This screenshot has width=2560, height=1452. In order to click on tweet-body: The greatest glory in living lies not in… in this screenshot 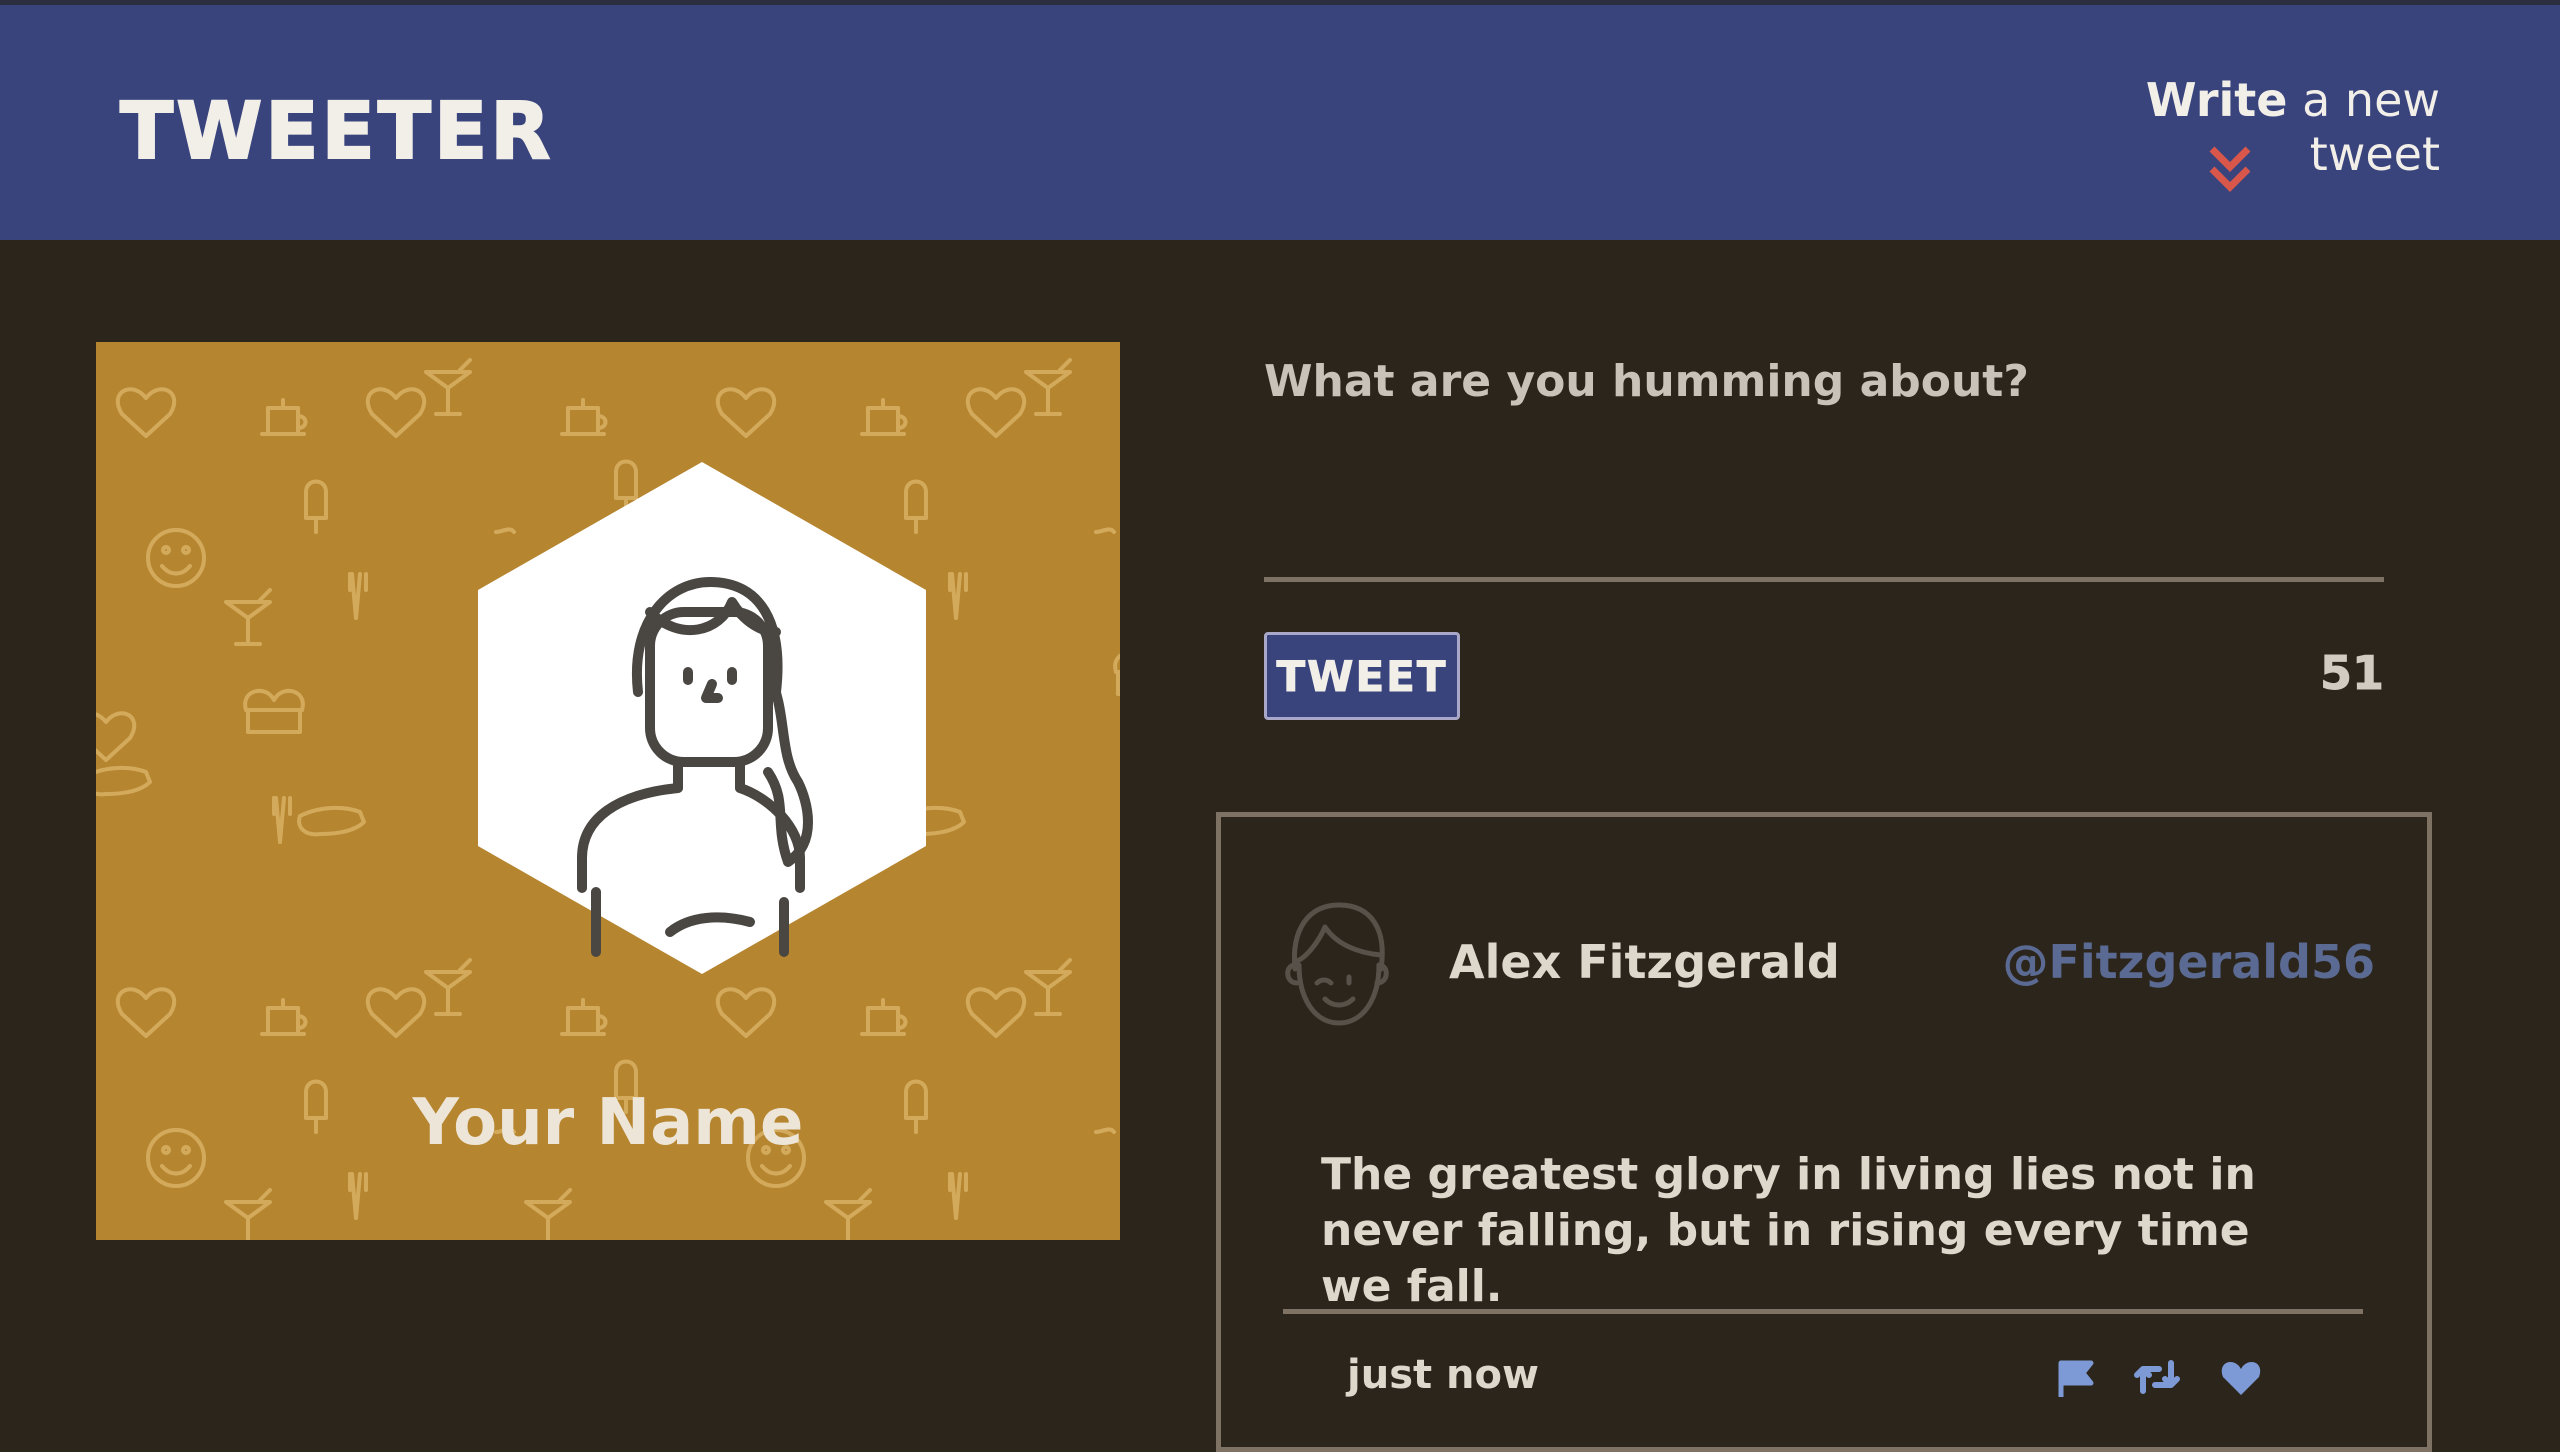, I will do `click(1788, 1230)`.